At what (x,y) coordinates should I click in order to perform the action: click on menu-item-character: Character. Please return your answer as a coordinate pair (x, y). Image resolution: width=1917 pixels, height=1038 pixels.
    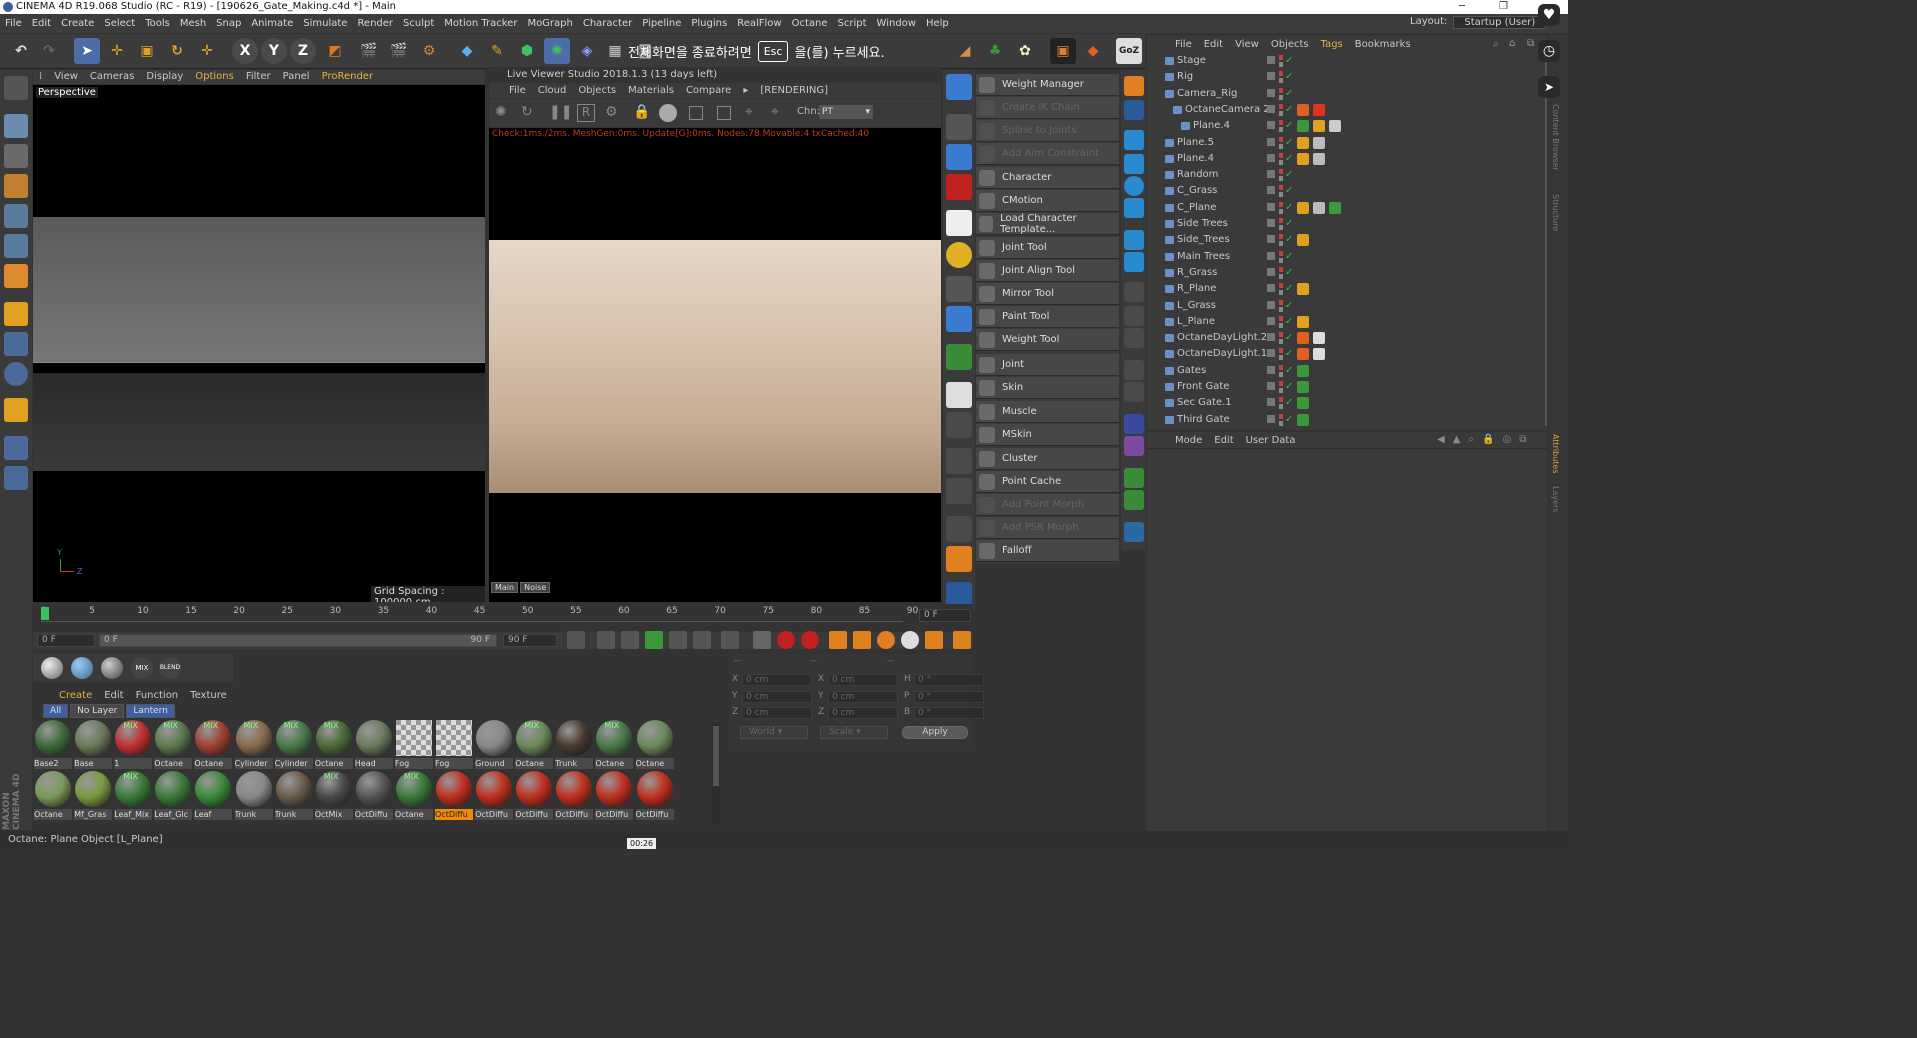
    Looking at the image, I should click on (1047, 178).